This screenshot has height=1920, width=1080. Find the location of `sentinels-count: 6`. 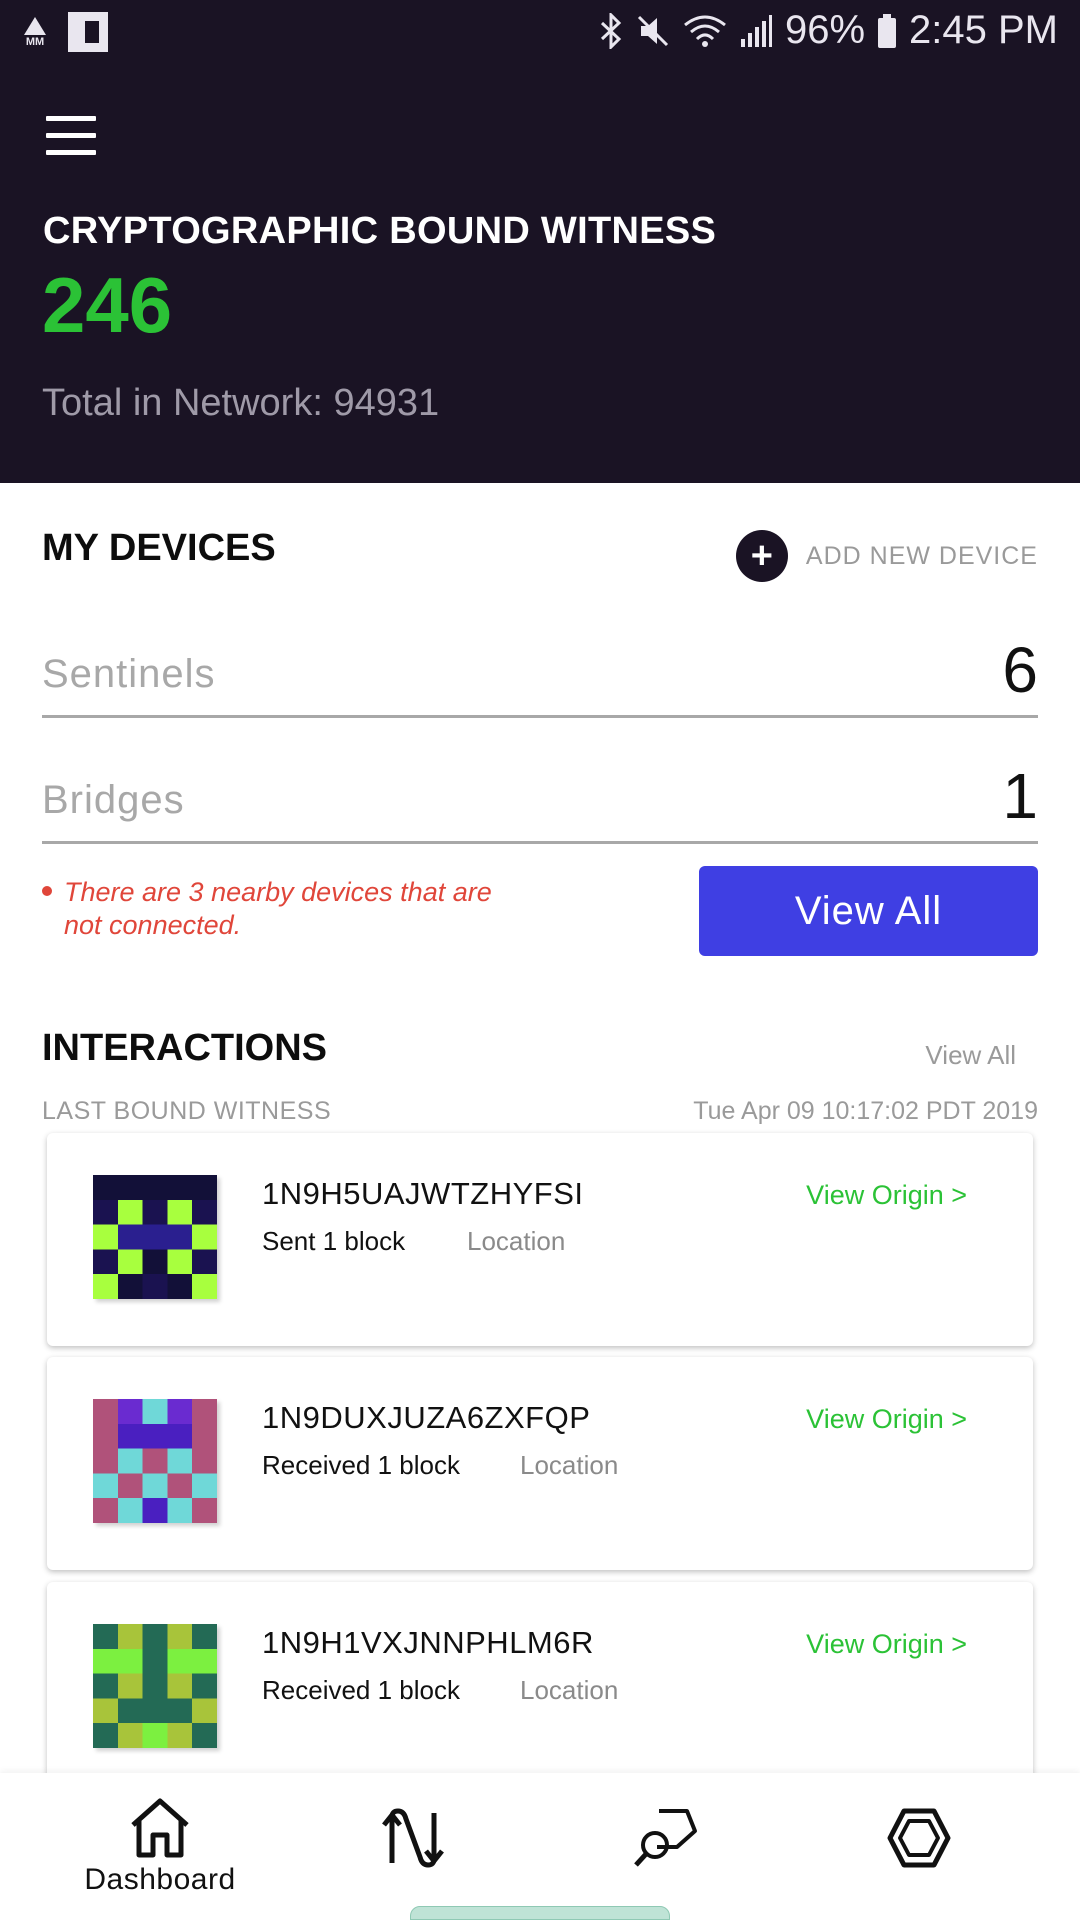

sentinels-count: 6 is located at coordinates (1020, 670).